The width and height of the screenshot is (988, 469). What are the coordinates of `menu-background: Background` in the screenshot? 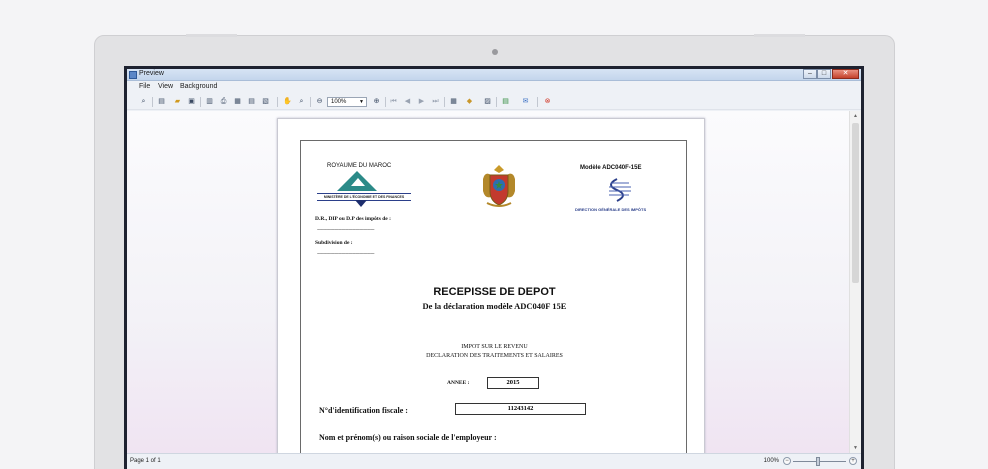 It's located at (198, 86).